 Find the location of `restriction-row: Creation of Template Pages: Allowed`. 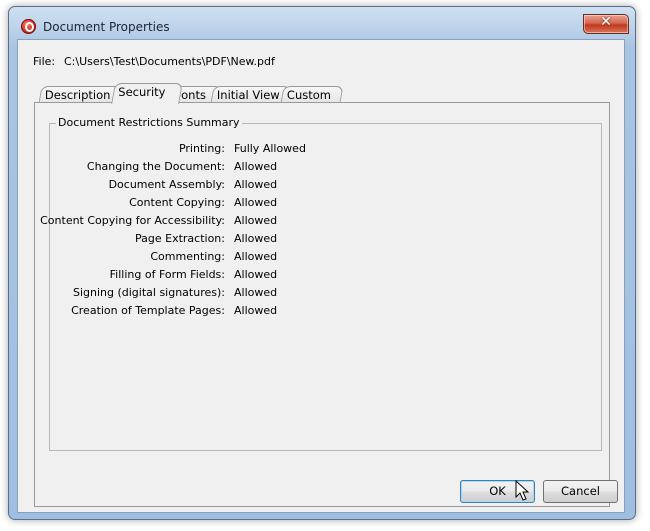

restriction-row: Creation of Template Pages: Allowed is located at coordinates (325, 311).